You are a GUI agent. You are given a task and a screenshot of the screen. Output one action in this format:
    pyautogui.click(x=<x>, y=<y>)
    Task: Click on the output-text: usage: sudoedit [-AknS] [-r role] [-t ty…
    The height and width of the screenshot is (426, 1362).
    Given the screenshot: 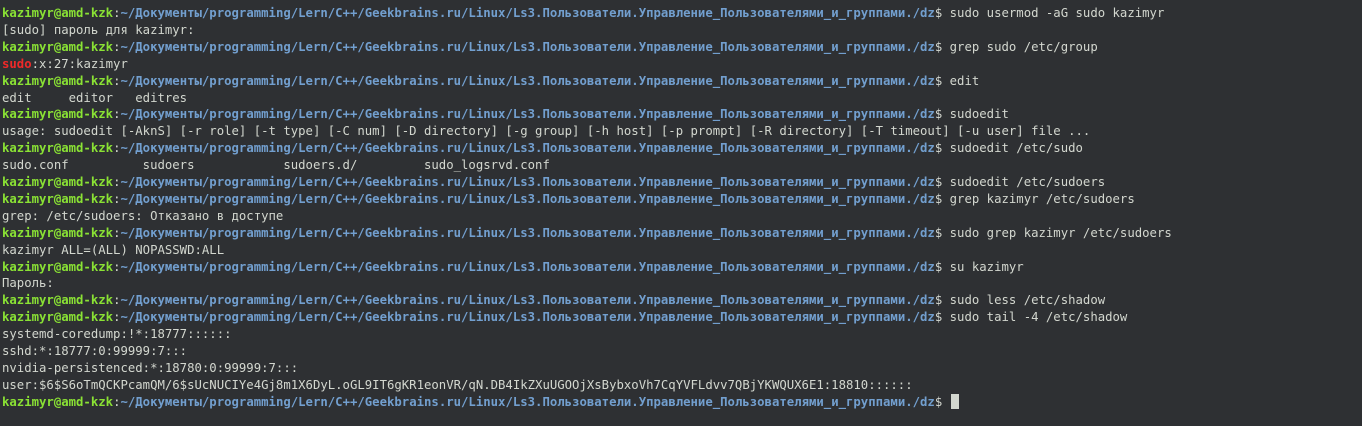 What is the action you would take?
    pyautogui.click(x=546, y=131)
    